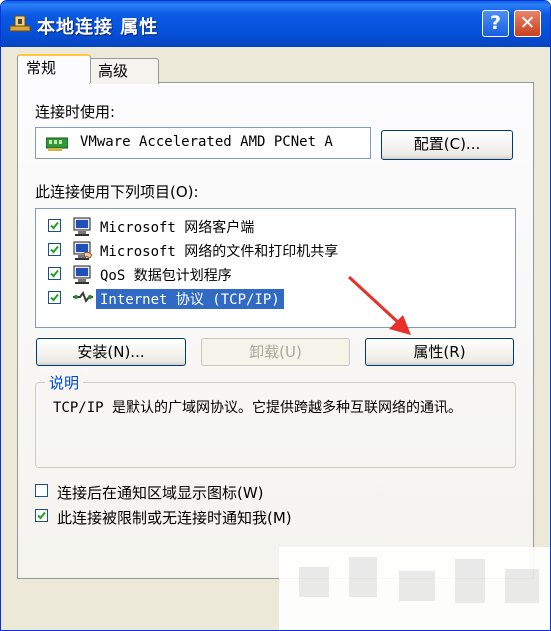 The width and height of the screenshot is (551, 631). Describe the element at coordinates (190, 299) in the screenshot. I see `item-label: Internet 协议 (TCP/IP)` at that location.